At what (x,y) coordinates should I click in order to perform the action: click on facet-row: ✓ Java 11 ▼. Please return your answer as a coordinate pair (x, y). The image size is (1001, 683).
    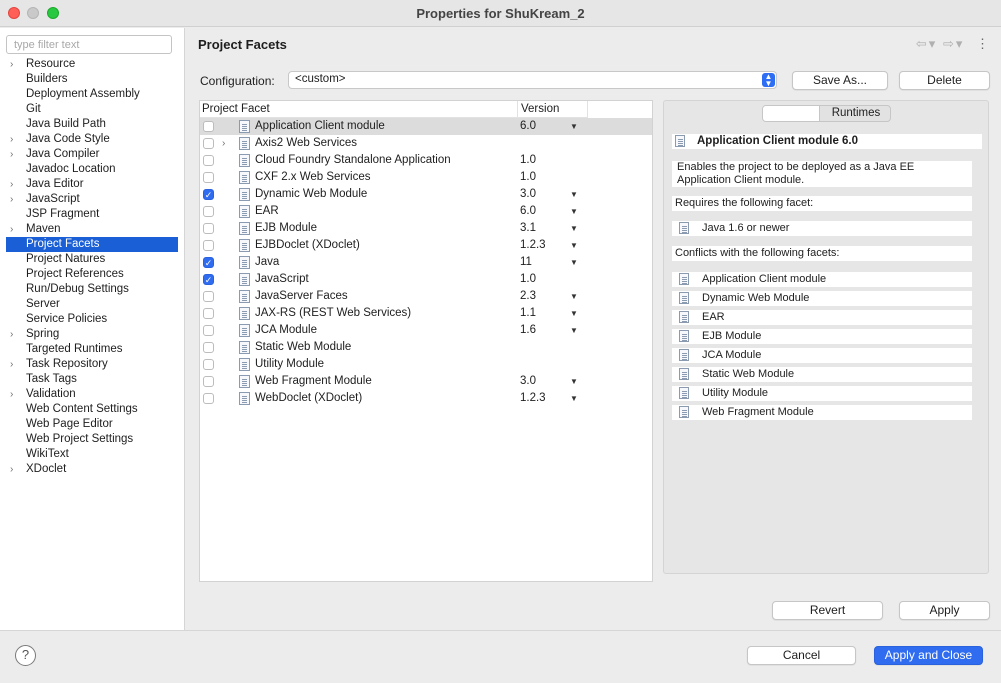
    Looking at the image, I should click on (426, 262).